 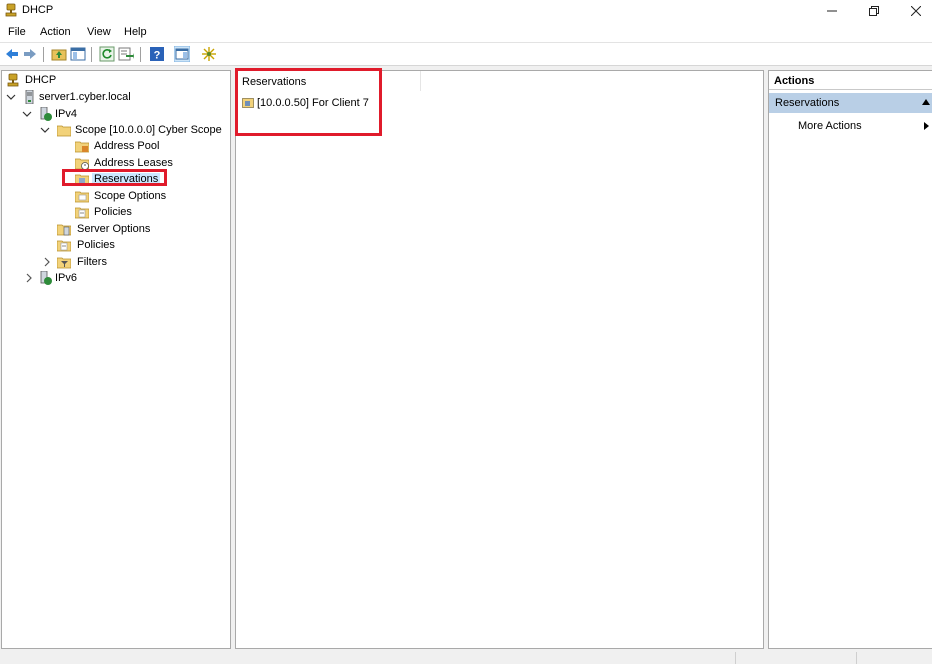 I want to click on close-icon, so click(x=916, y=11).